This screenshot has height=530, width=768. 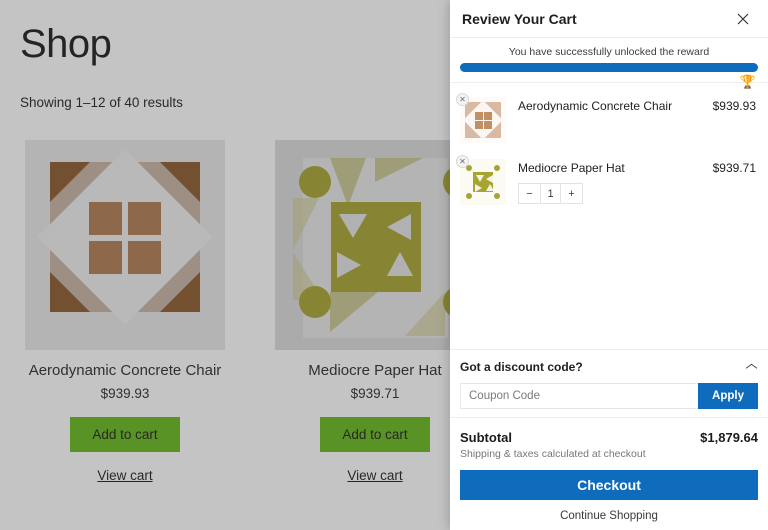 I want to click on cart-item-name: Mediocre Paper Hat, so click(x=571, y=168).